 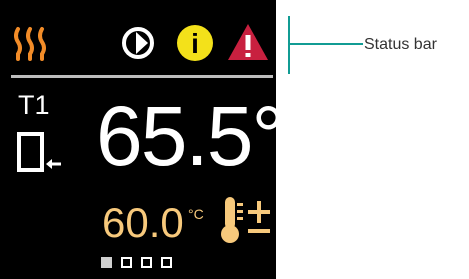 What do you see at coordinates (34, 105) in the screenshot?
I see `sensor-label: T1` at bounding box center [34, 105].